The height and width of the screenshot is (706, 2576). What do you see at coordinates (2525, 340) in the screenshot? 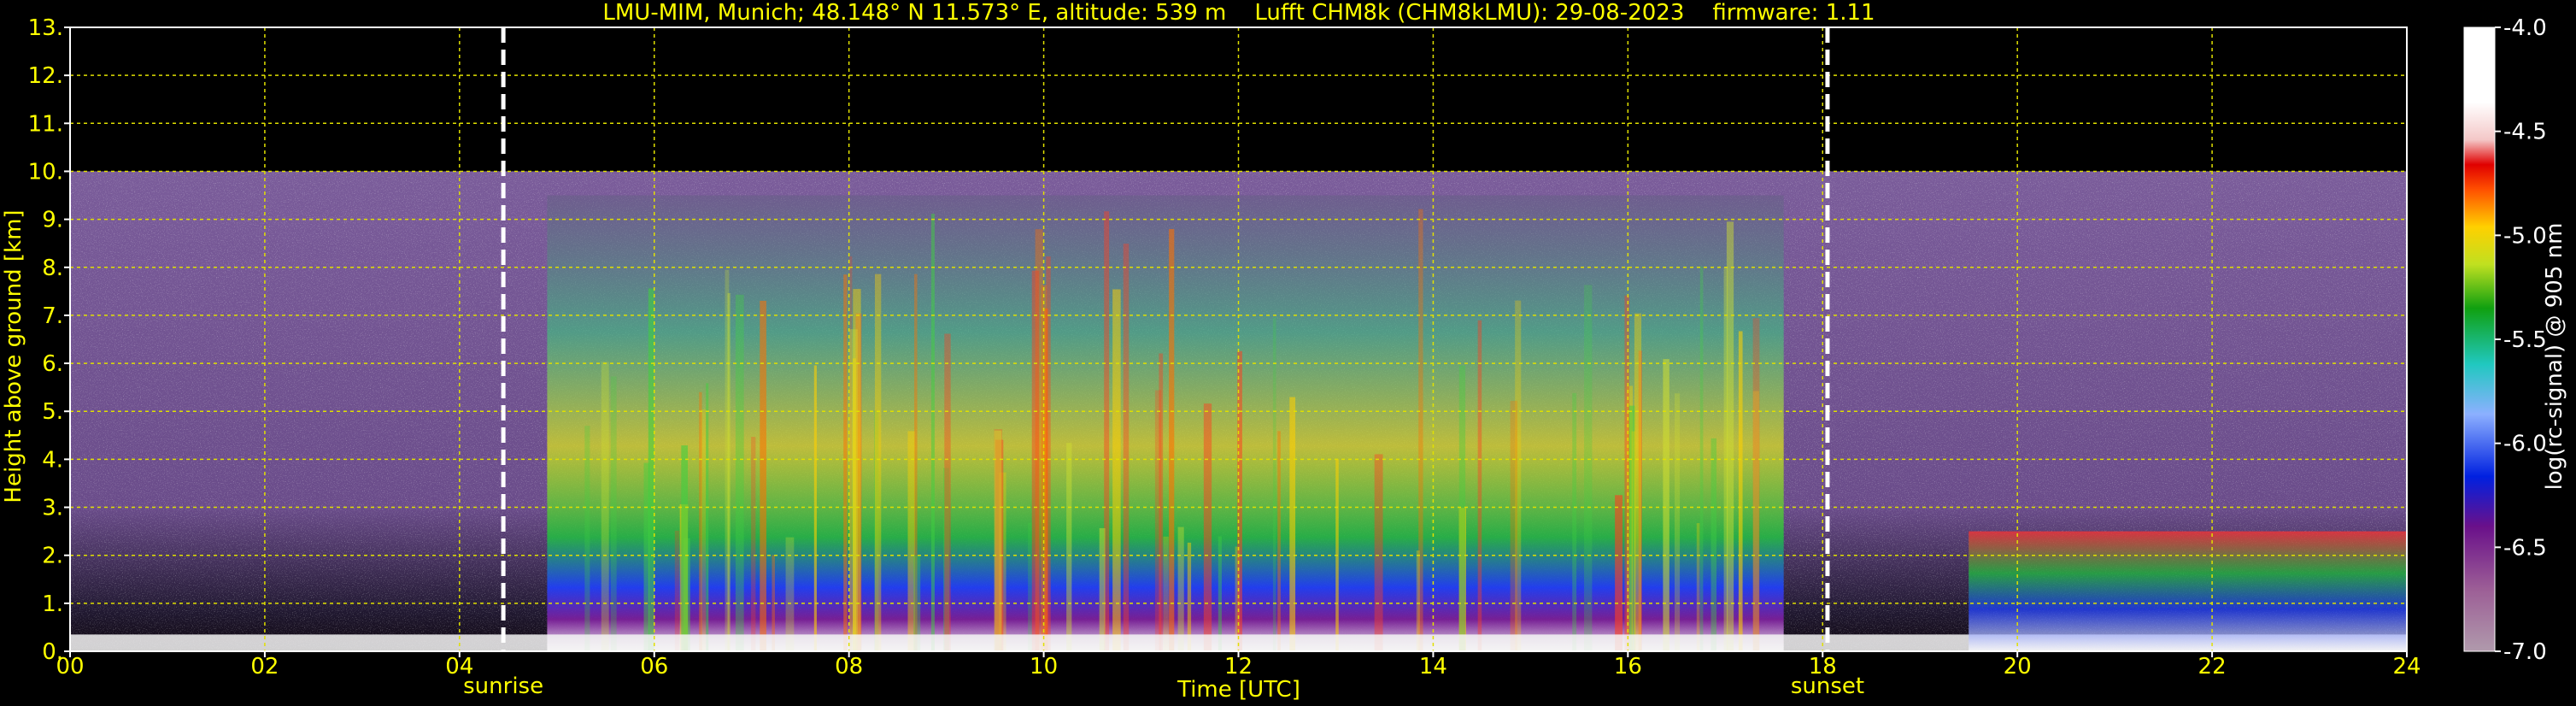
I see `colorbar-tick-label: -5.5` at bounding box center [2525, 340].